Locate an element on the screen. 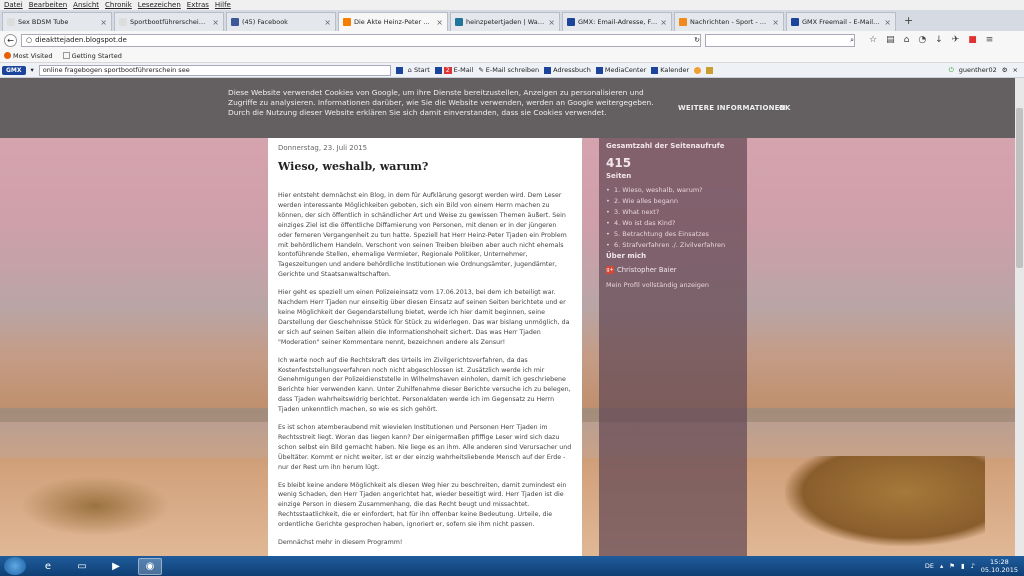 This screenshot has height=576, width=1024. pages-title: Seiten is located at coordinates (619, 176).